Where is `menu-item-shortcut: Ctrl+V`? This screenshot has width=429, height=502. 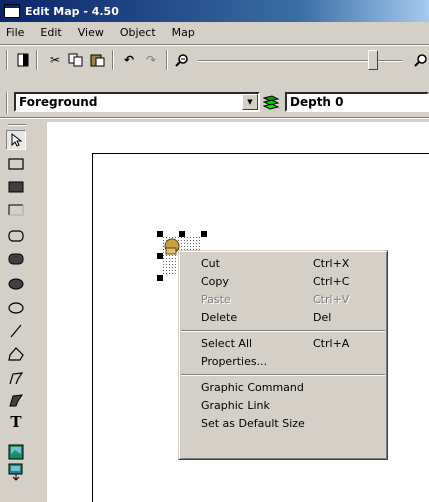
menu-item-shortcut: Ctrl+V is located at coordinates (331, 299).